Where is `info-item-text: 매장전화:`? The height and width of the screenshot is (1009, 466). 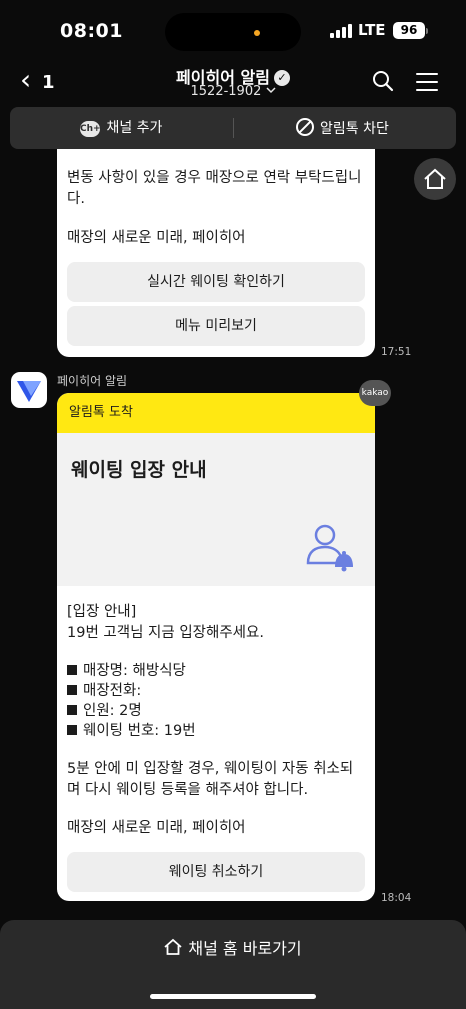 info-item-text: 매장전화: is located at coordinates (112, 691).